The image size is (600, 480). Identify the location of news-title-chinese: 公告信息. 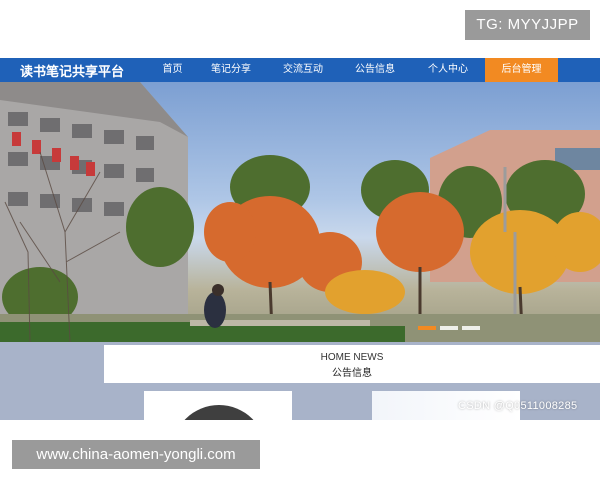
(352, 373).